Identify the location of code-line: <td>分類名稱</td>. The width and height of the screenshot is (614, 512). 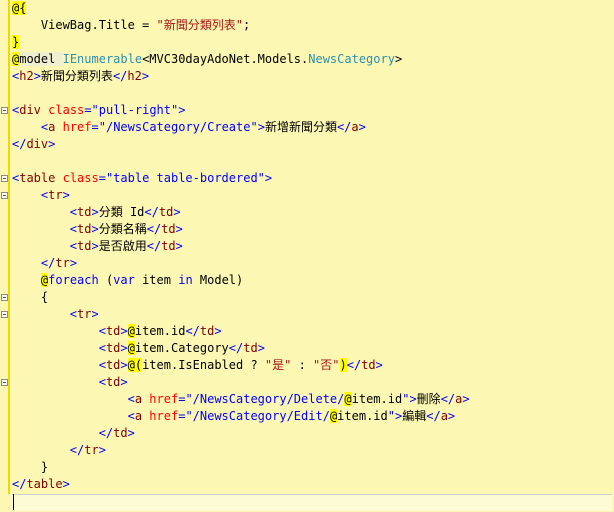
(97, 229).